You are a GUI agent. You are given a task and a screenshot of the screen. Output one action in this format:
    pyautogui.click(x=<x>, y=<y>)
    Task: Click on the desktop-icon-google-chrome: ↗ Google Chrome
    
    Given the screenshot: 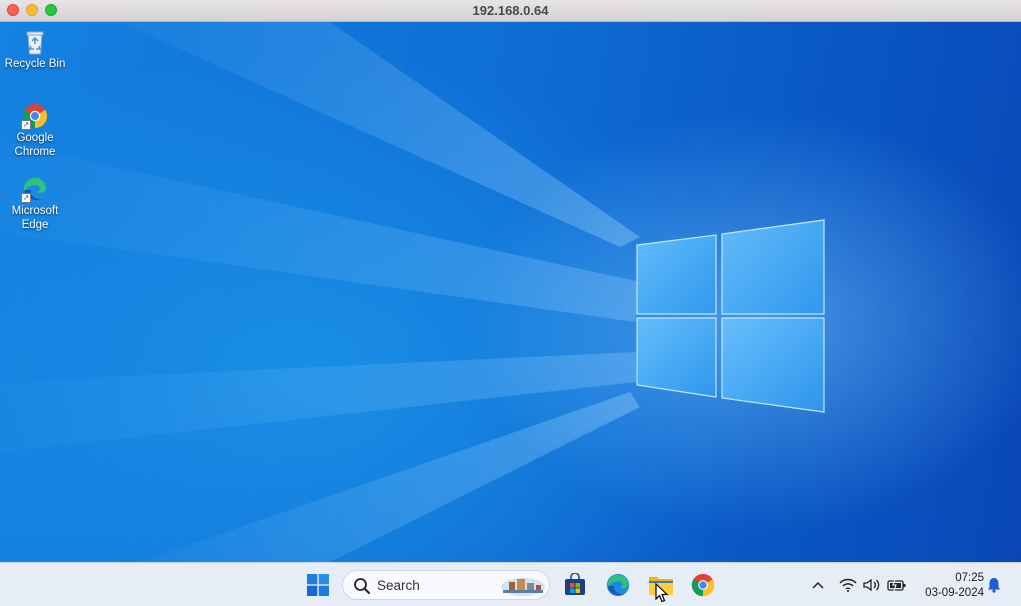 What is the action you would take?
    pyautogui.click(x=35, y=130)
    